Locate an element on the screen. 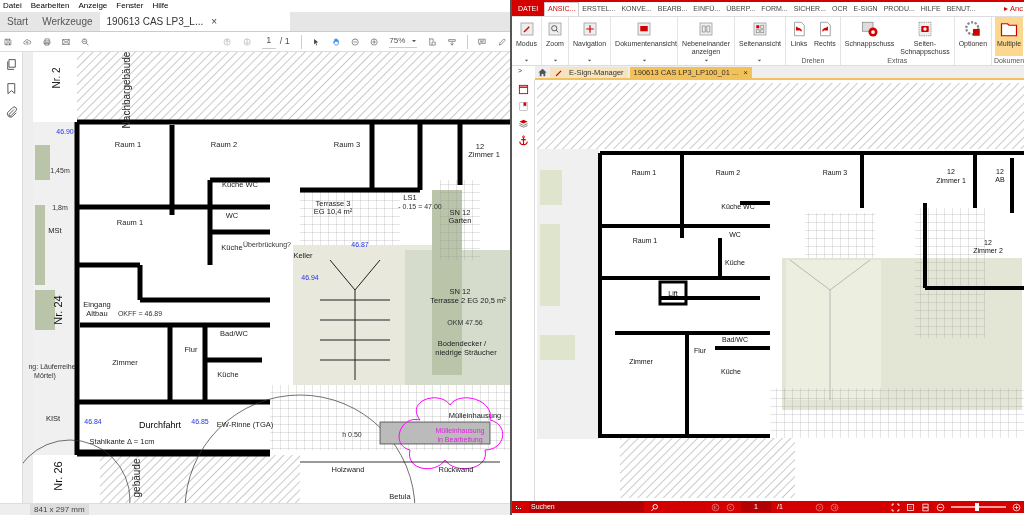  attachment-icon is located at coordinates (11, 112).